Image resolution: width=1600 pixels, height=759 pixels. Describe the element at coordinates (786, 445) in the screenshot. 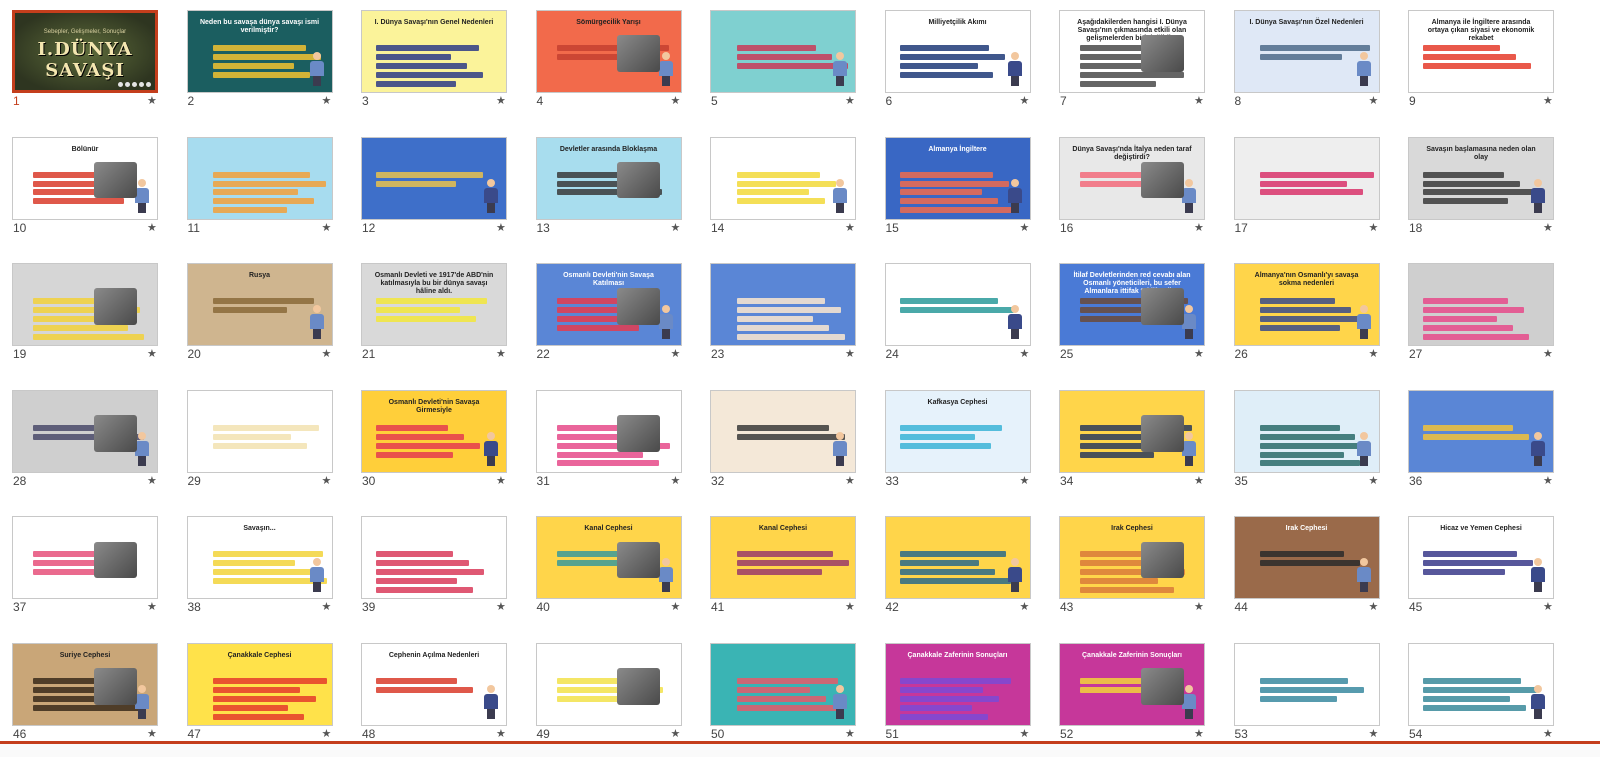

I see `slide-thumbnail-cell: 32 ★` at that location.